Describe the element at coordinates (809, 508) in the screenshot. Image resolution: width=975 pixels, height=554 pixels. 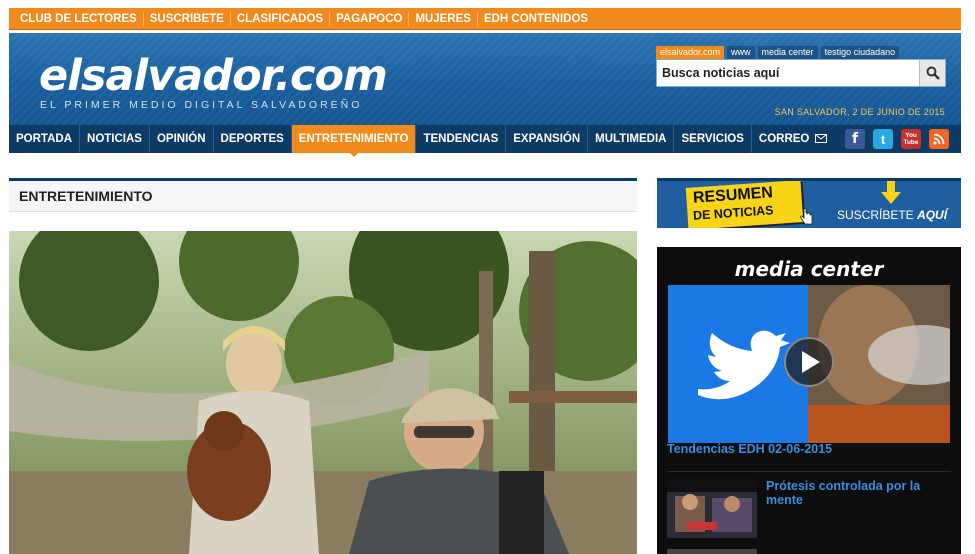
I see `list-item: Prótesis controlada por la mente` at that location.